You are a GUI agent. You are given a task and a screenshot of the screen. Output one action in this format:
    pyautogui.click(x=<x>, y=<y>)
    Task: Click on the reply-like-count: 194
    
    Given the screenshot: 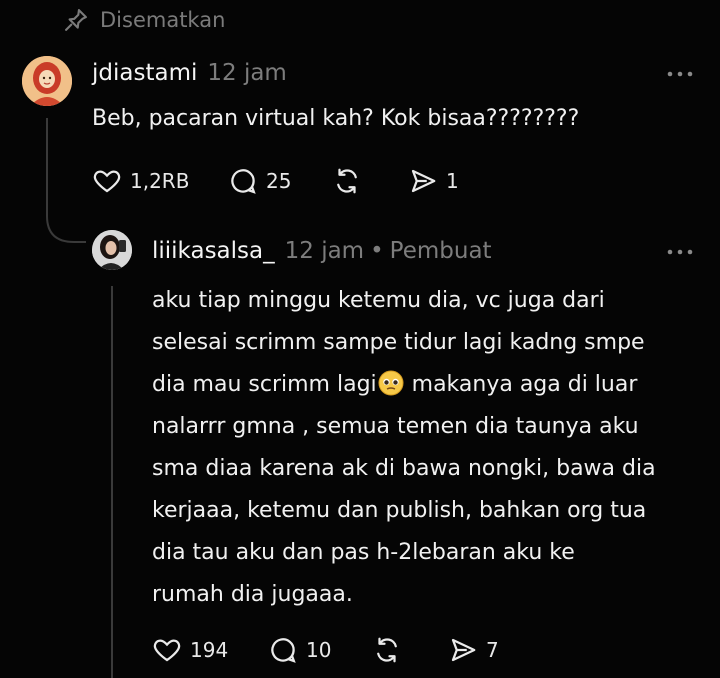 What is the action you would take?
    pyautogui.click(x=209, y=650)
    